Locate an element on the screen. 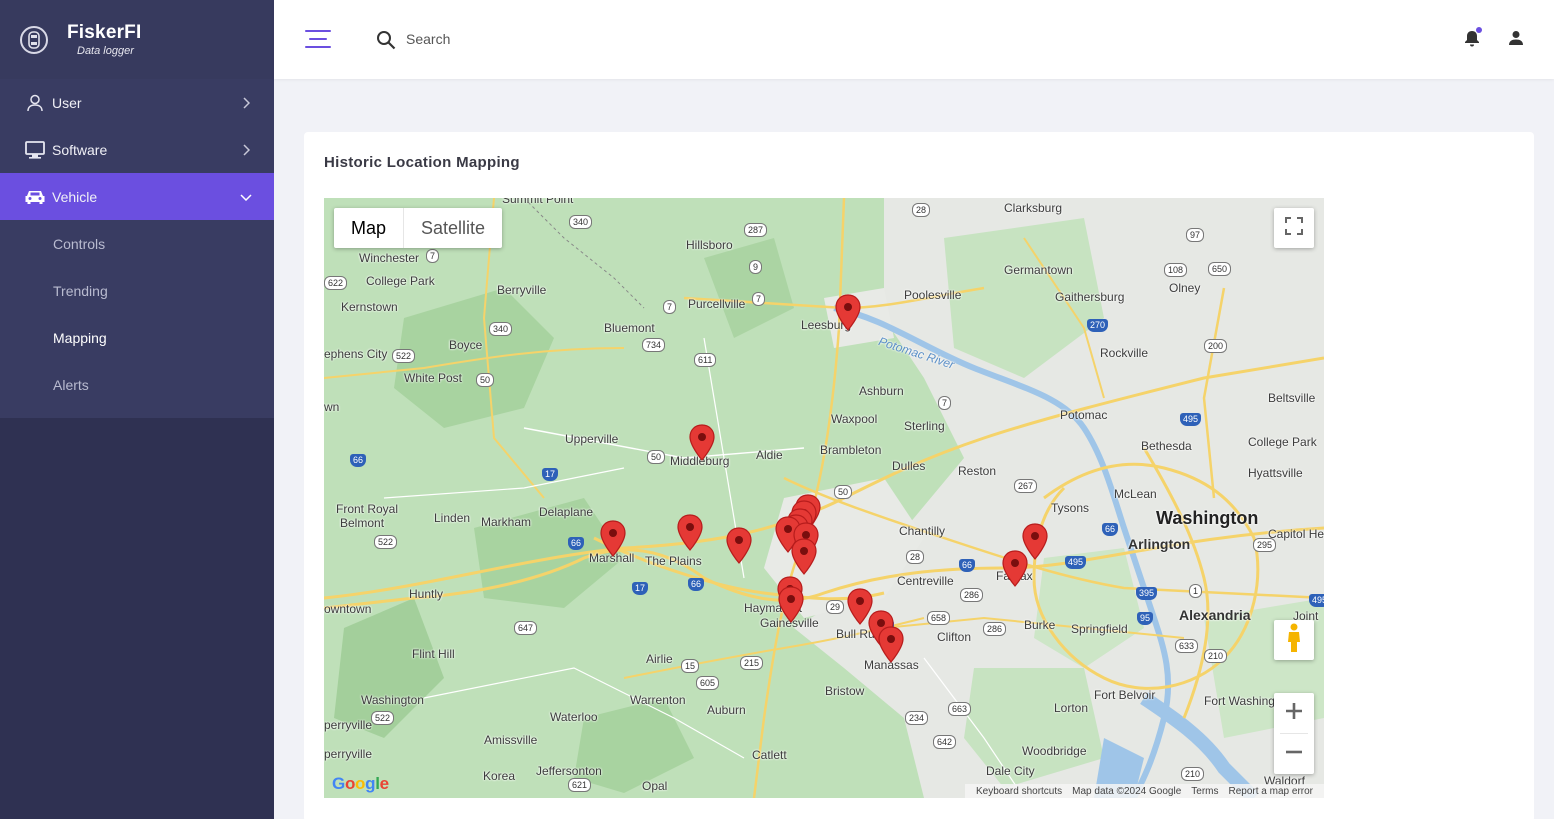  road-shield: 97 is located at coordinates (1195, 235).